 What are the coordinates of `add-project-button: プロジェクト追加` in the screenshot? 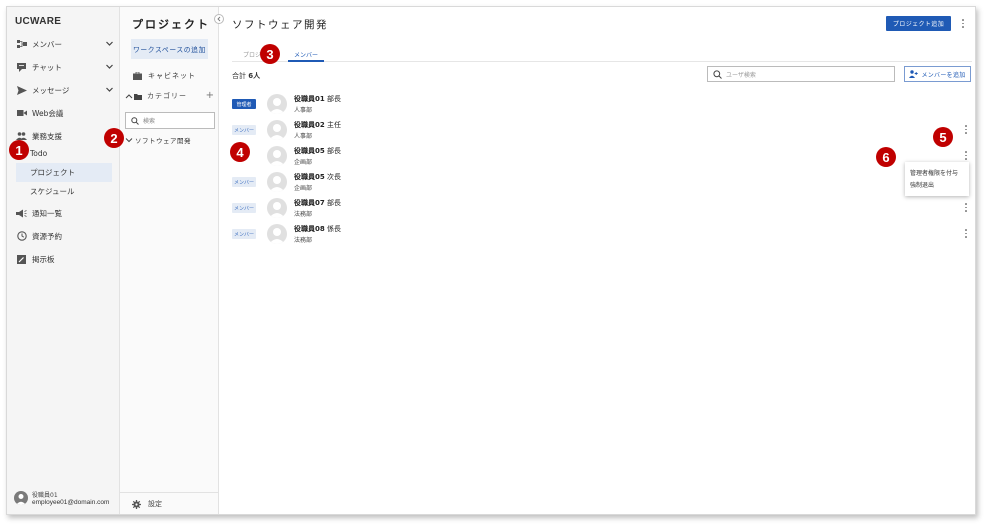 It's located at (918, 23).